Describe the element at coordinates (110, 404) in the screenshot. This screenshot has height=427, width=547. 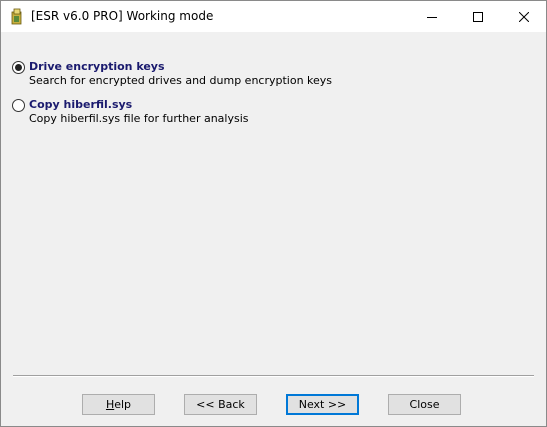
I see `help-accelerator: H` at that location.